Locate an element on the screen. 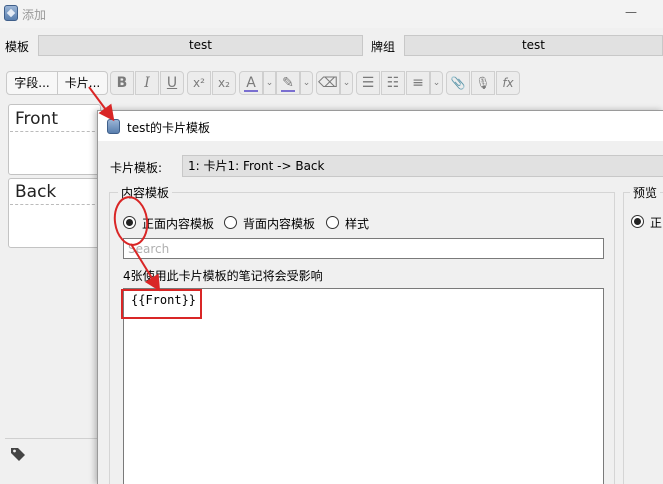  add-window-titlebar: 添加 — is located at coordinates (331, 14).